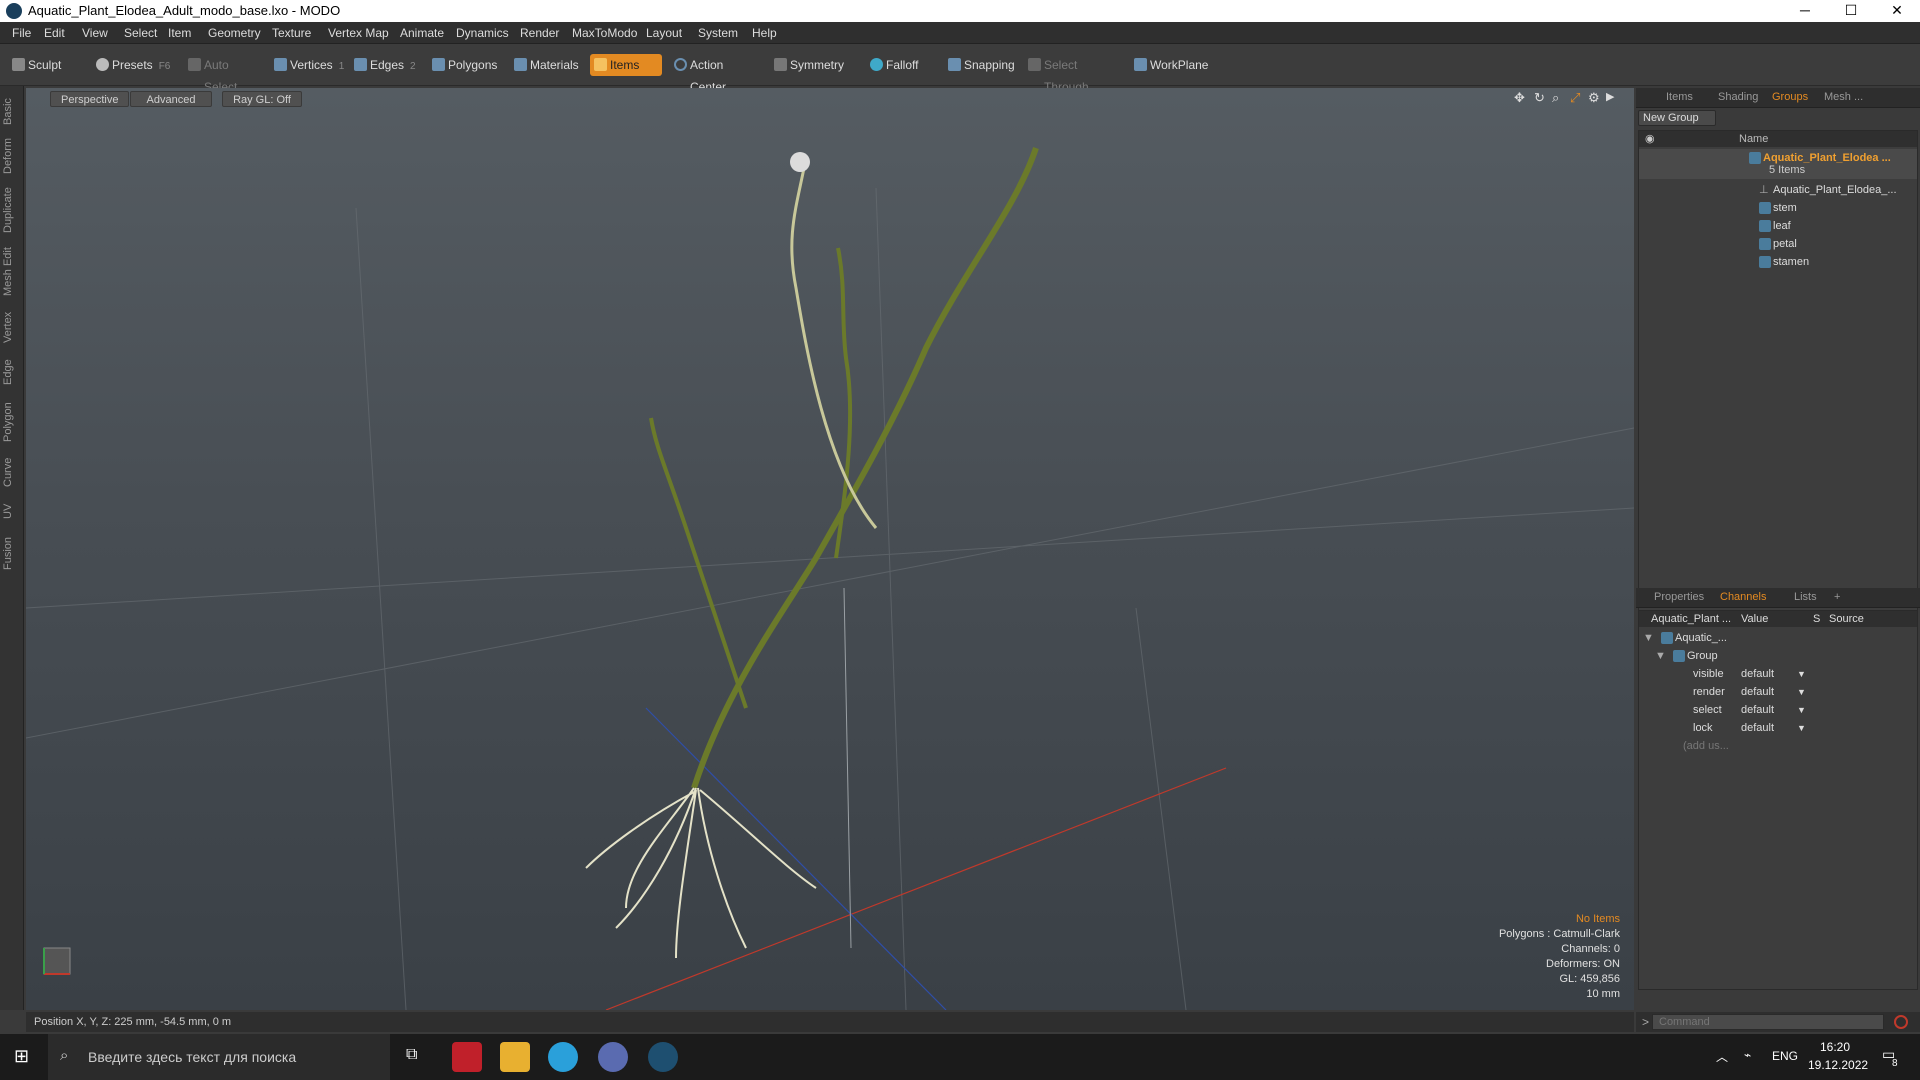  Describe the element at coordinates (716, 74) in the screenshot. I see `action-center-button: Action Center` at that location.